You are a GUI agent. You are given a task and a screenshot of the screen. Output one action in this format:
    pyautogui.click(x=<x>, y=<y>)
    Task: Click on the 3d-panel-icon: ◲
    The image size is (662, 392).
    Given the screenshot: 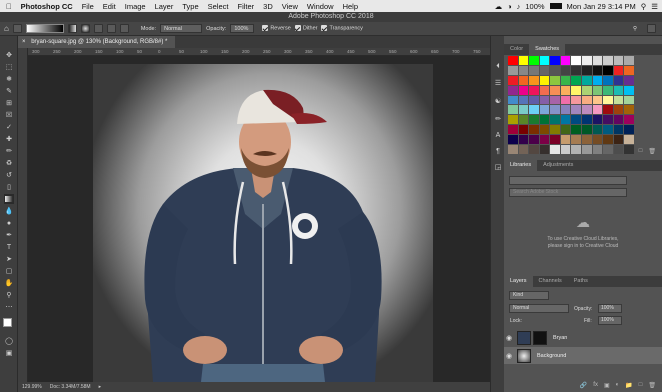 What is the action you would take?
    pyautogui.click(x=498, y=167)
    